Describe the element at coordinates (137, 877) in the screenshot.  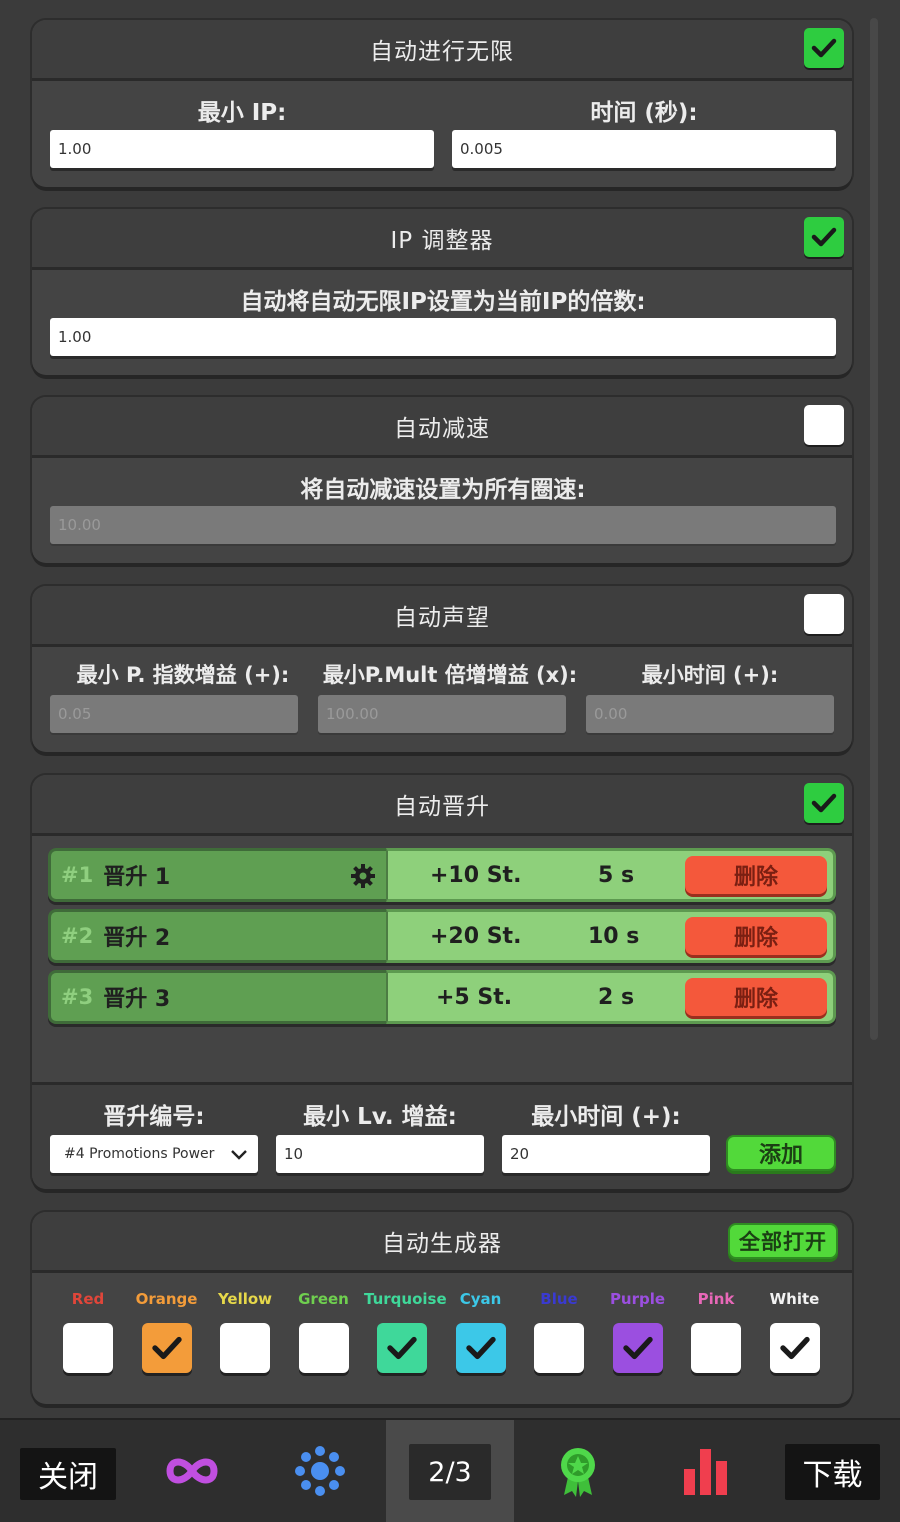
I see `promotion-name: 晋升 1` at that location.